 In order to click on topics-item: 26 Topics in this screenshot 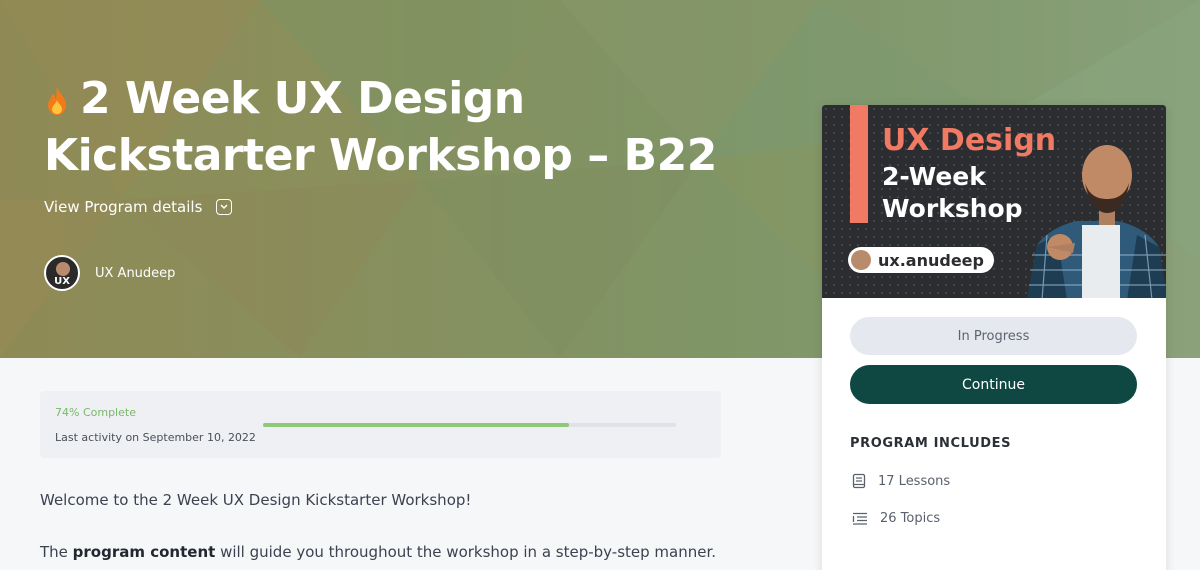, I will do `click(896, 518)`.